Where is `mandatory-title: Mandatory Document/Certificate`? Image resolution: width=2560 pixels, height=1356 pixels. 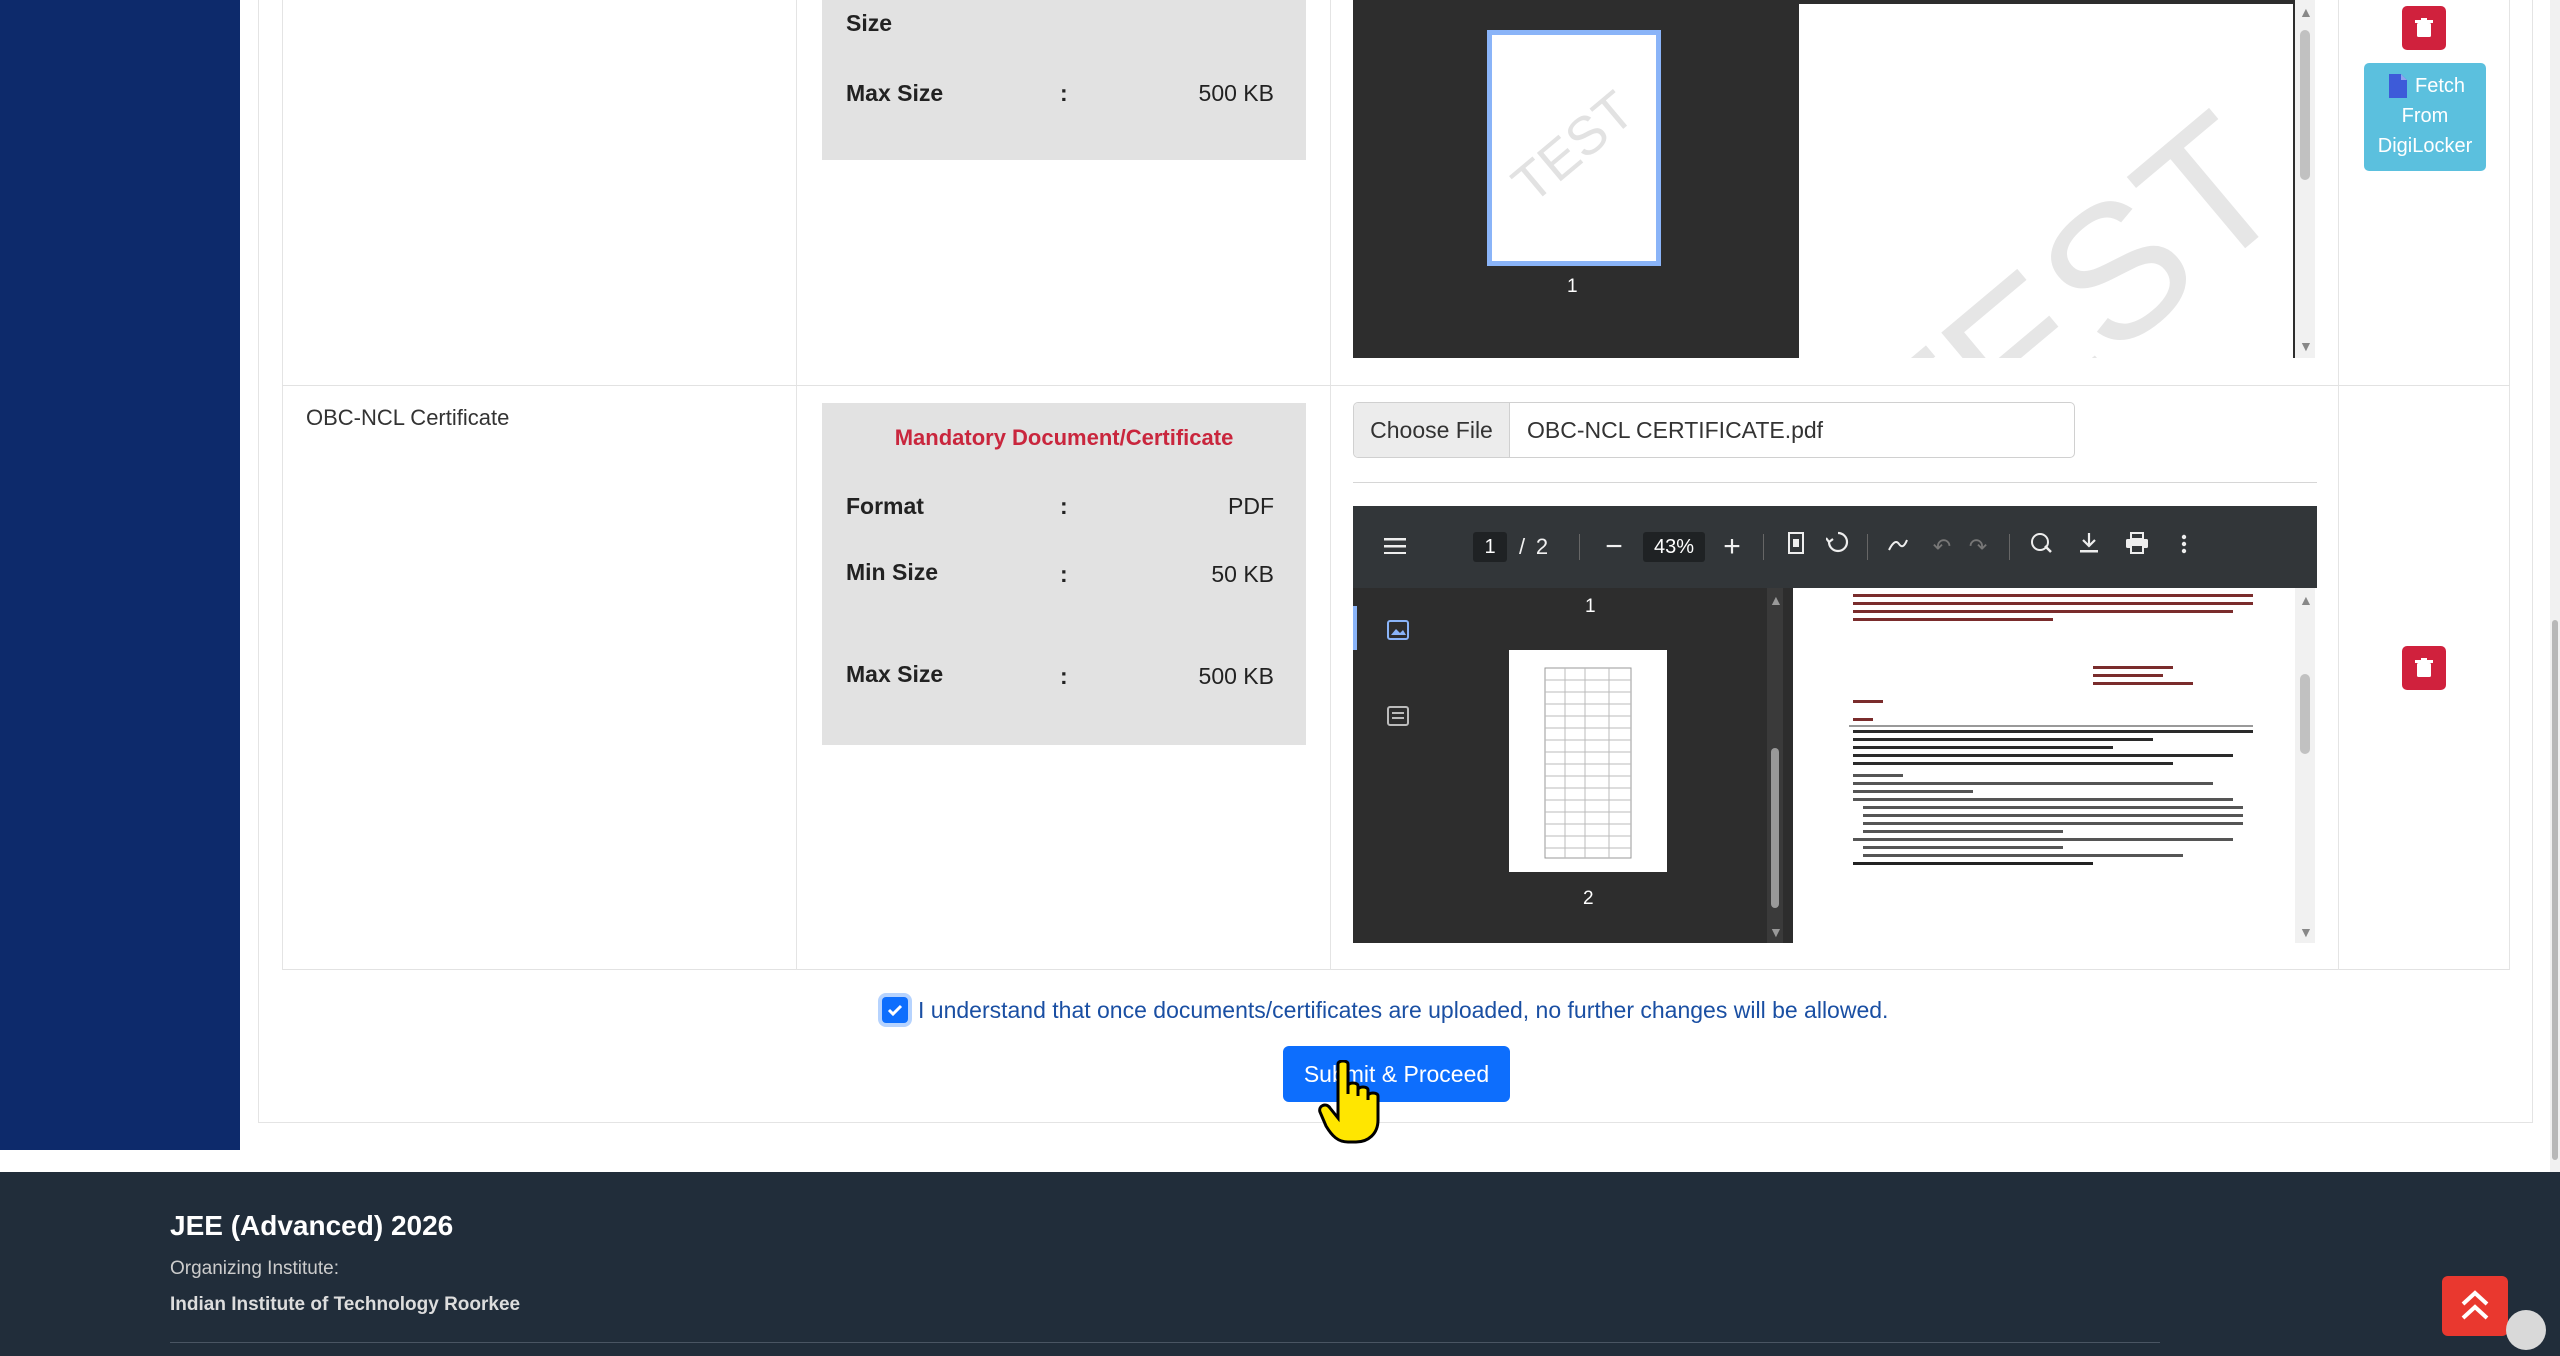 mandatory-title: Mandatory Document/Certificate is located at coordinates (1064, 437).